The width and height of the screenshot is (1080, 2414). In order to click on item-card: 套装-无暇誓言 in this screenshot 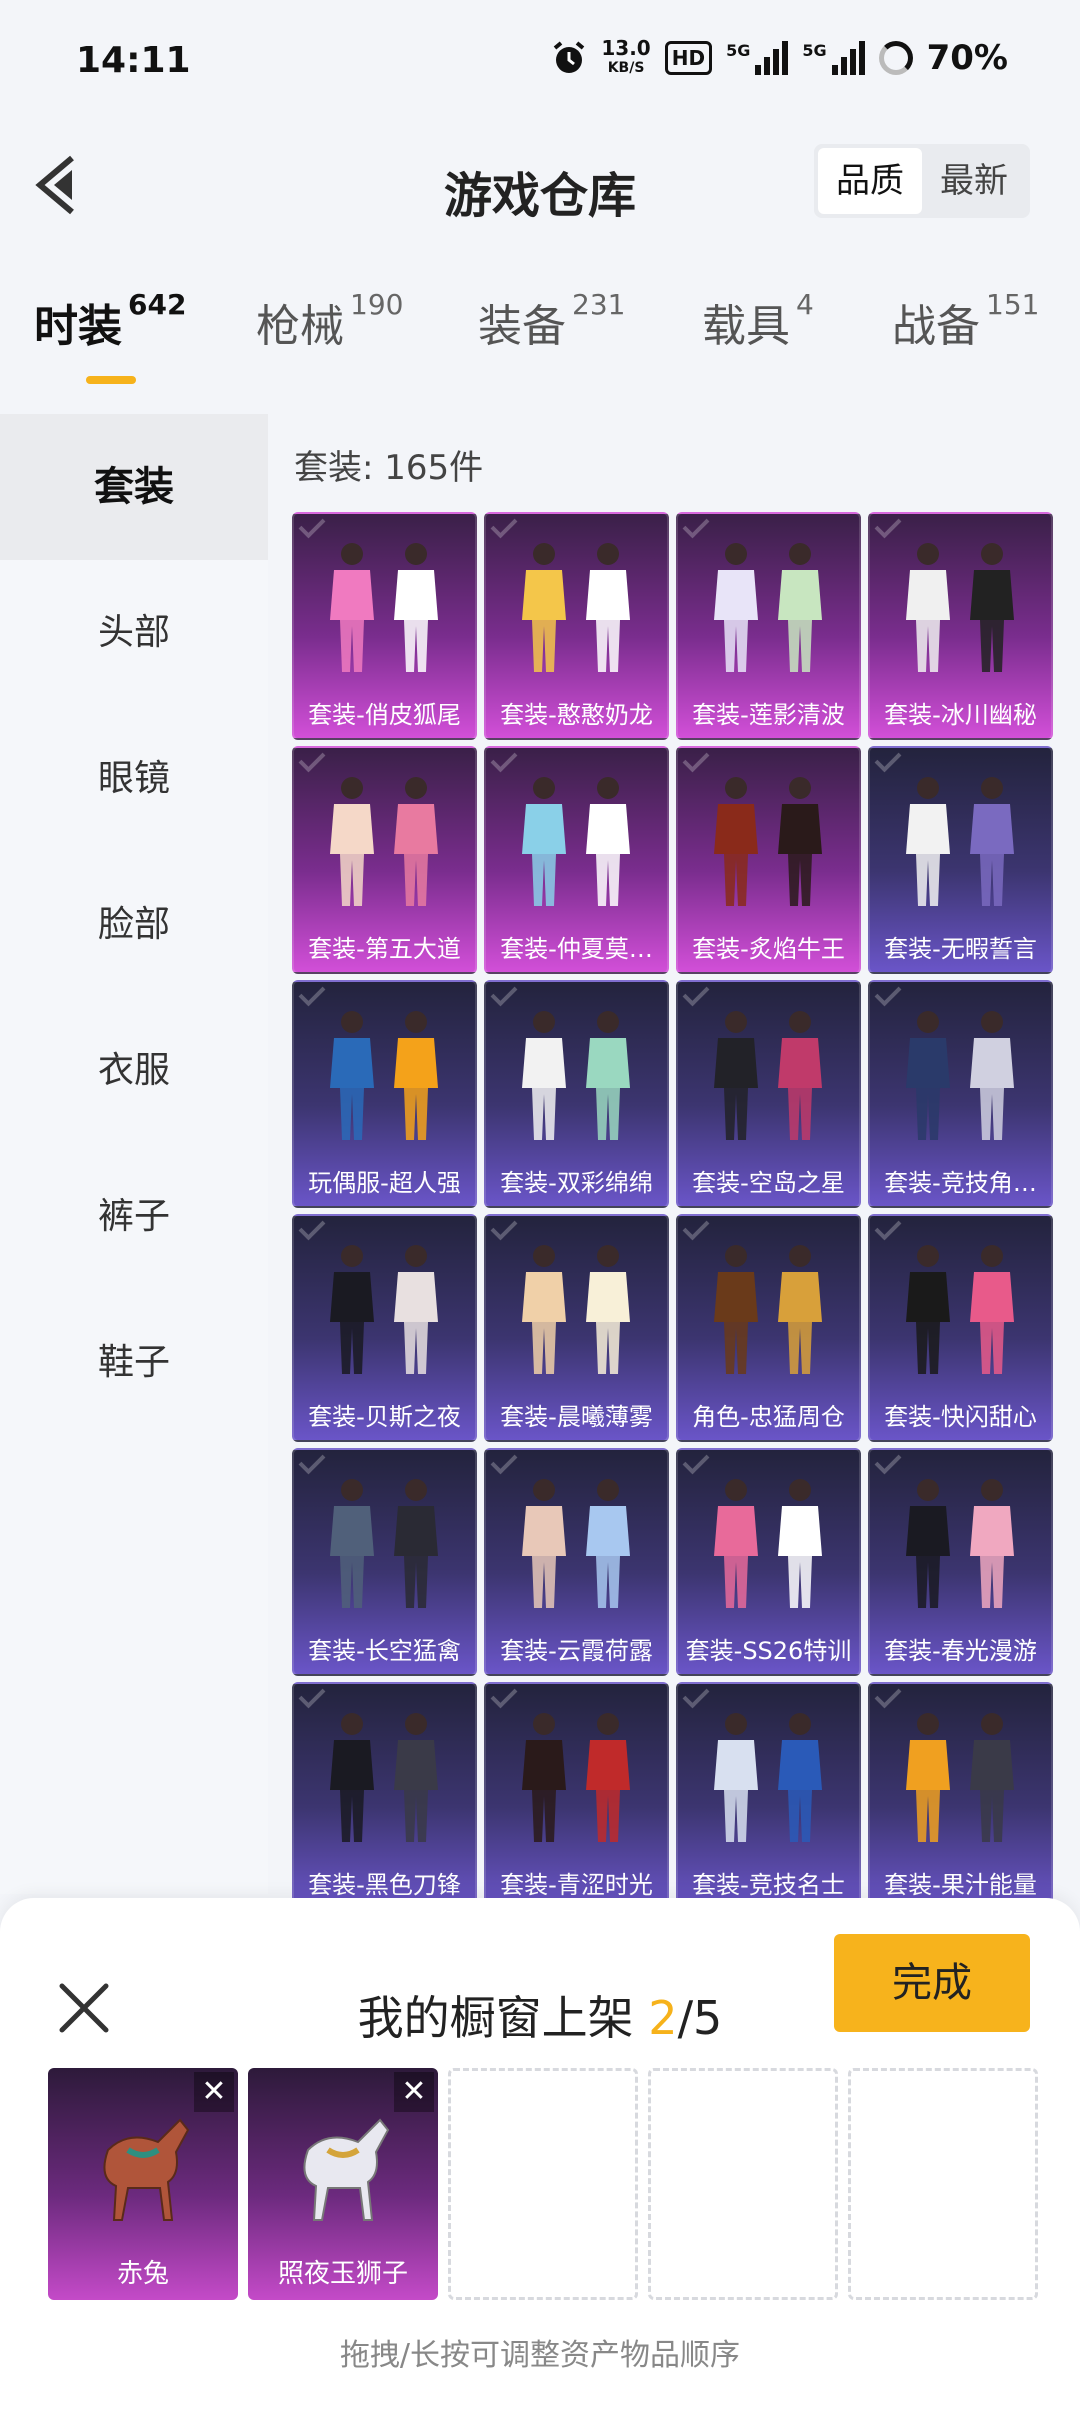, I will do `click(960, 860)`.